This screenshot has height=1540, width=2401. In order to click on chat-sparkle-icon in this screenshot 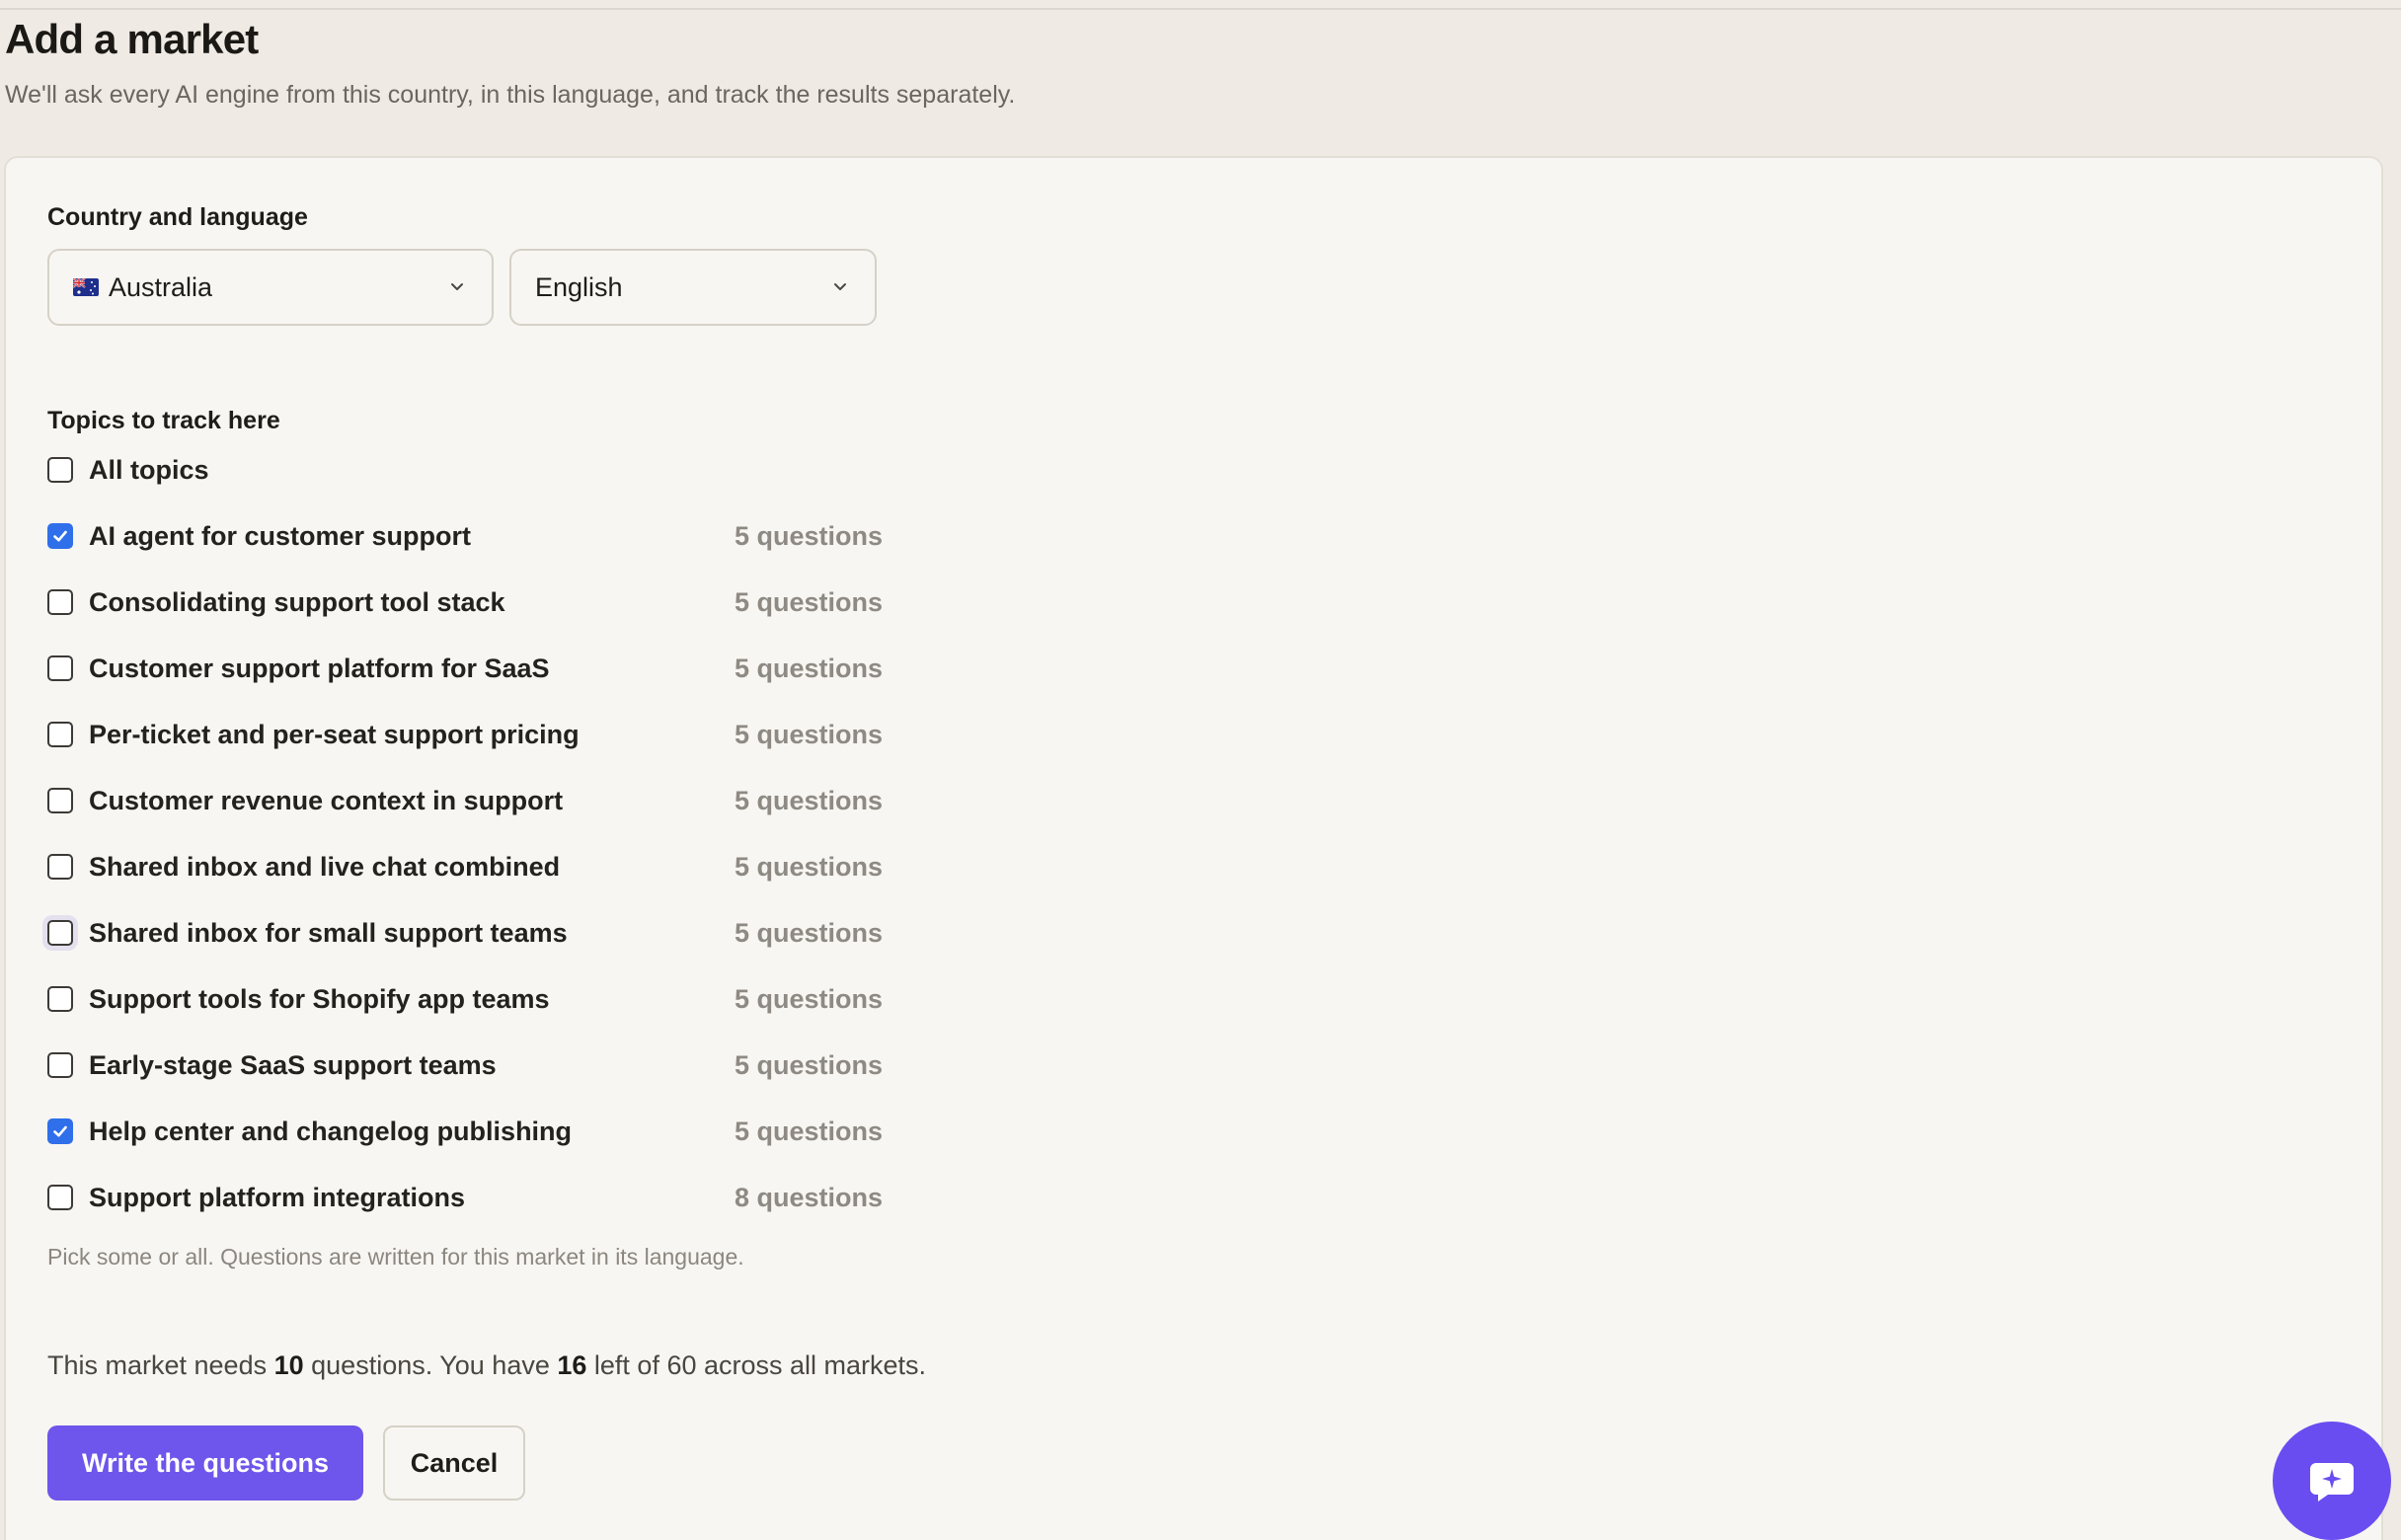, I will do `click(2332, 1482)`.